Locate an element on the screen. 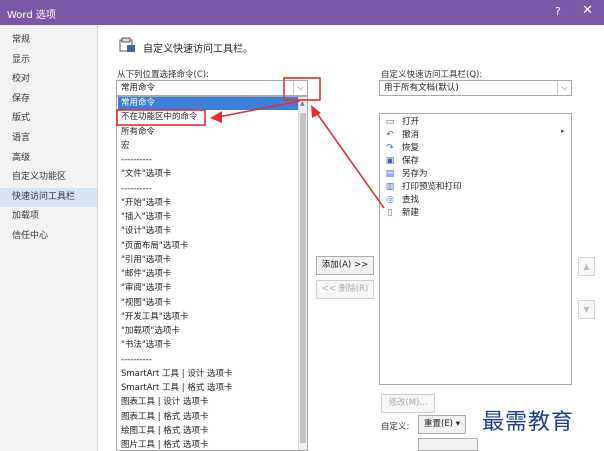 Image resolution: width=604 pixels, height=451 pixels. toolbar-command-item: ▯ 新建 is located at coordinates (402, 213).